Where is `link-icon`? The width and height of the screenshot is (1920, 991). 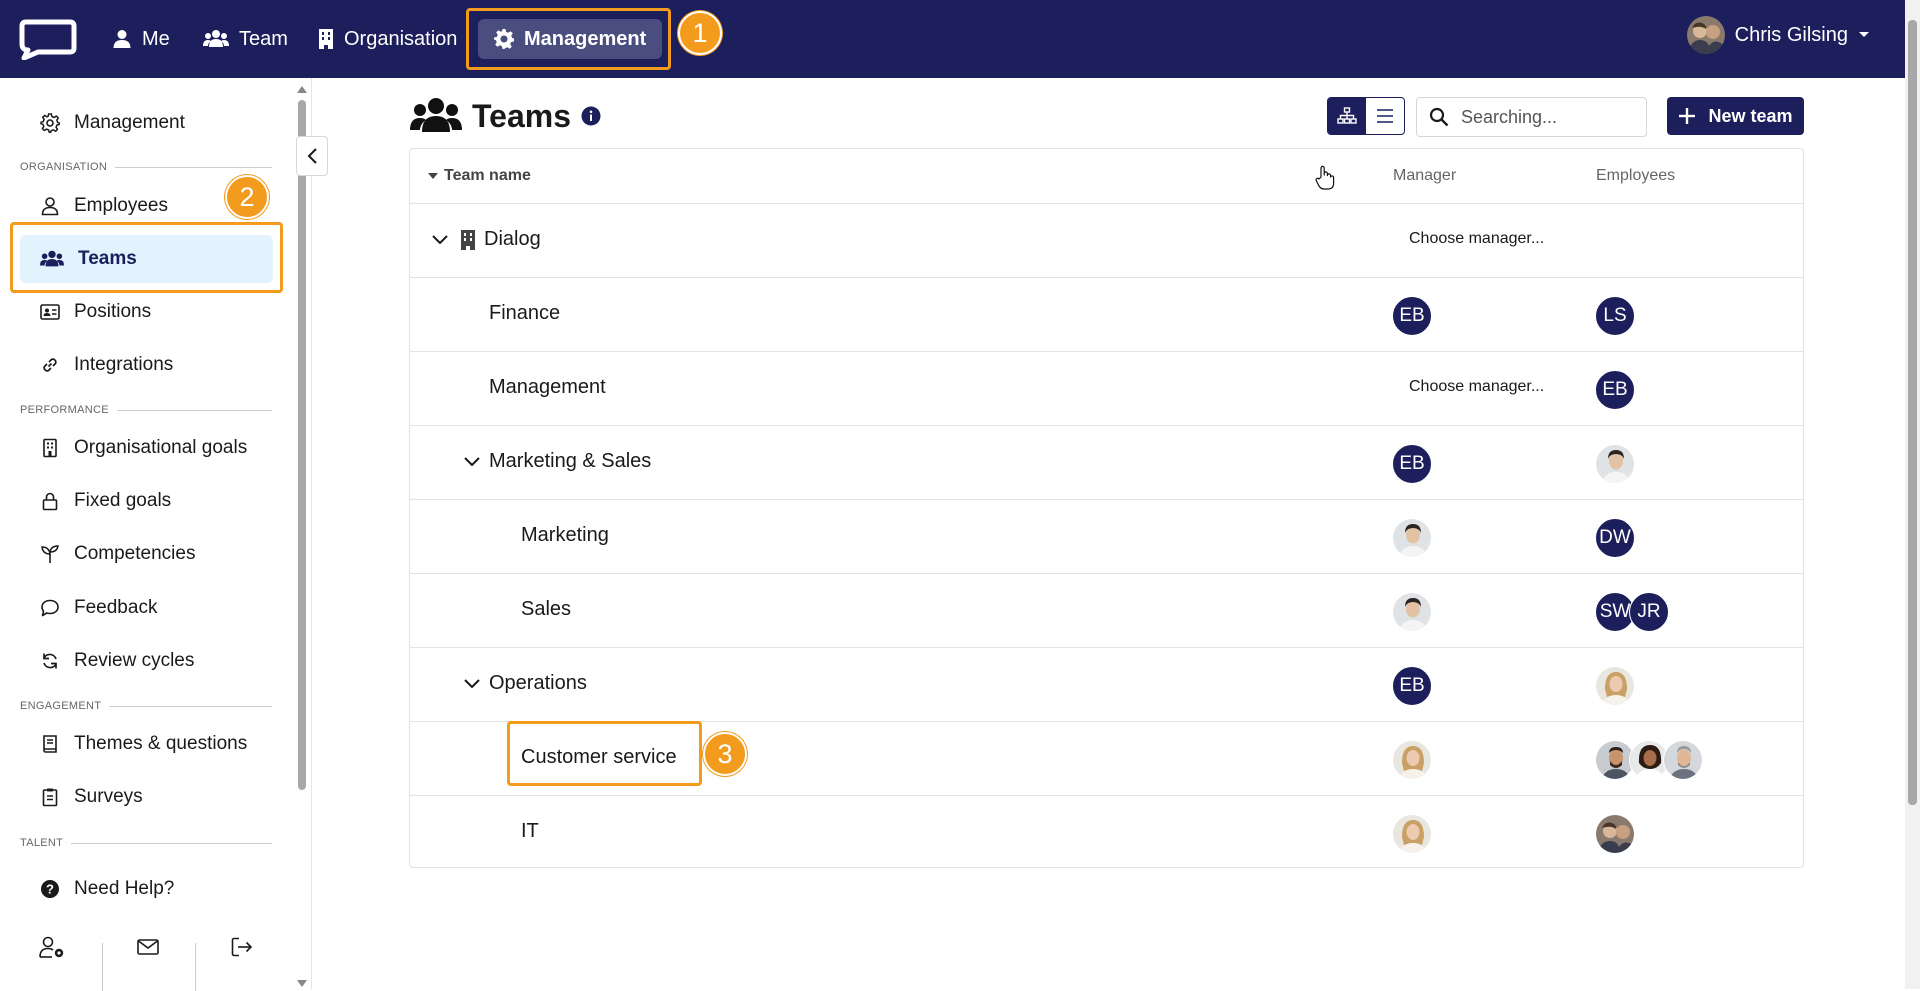
link-icon is located at coordinates (50, 365).